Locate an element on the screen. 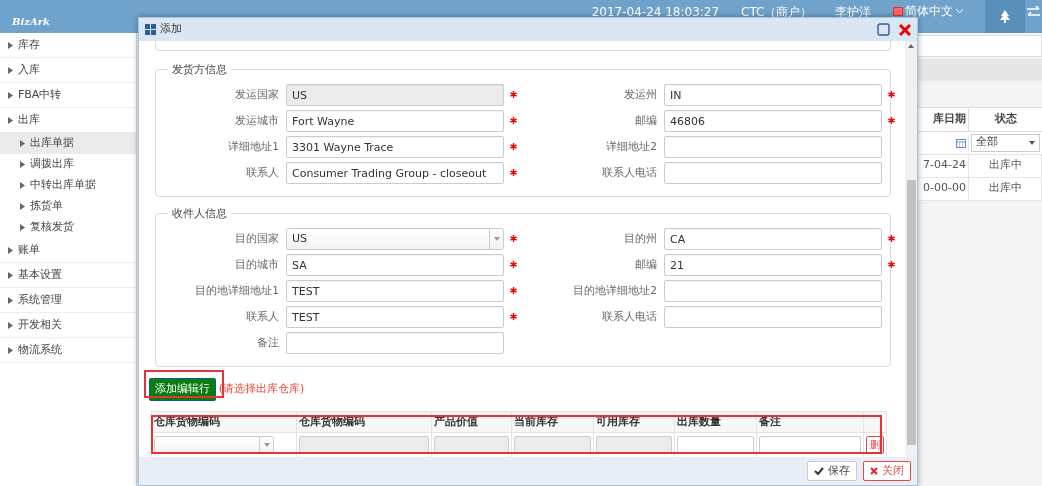 Image resolution: width=1042 pixels, height=486 pixels. save-button: 保存 is located at coordinates (832, 471).